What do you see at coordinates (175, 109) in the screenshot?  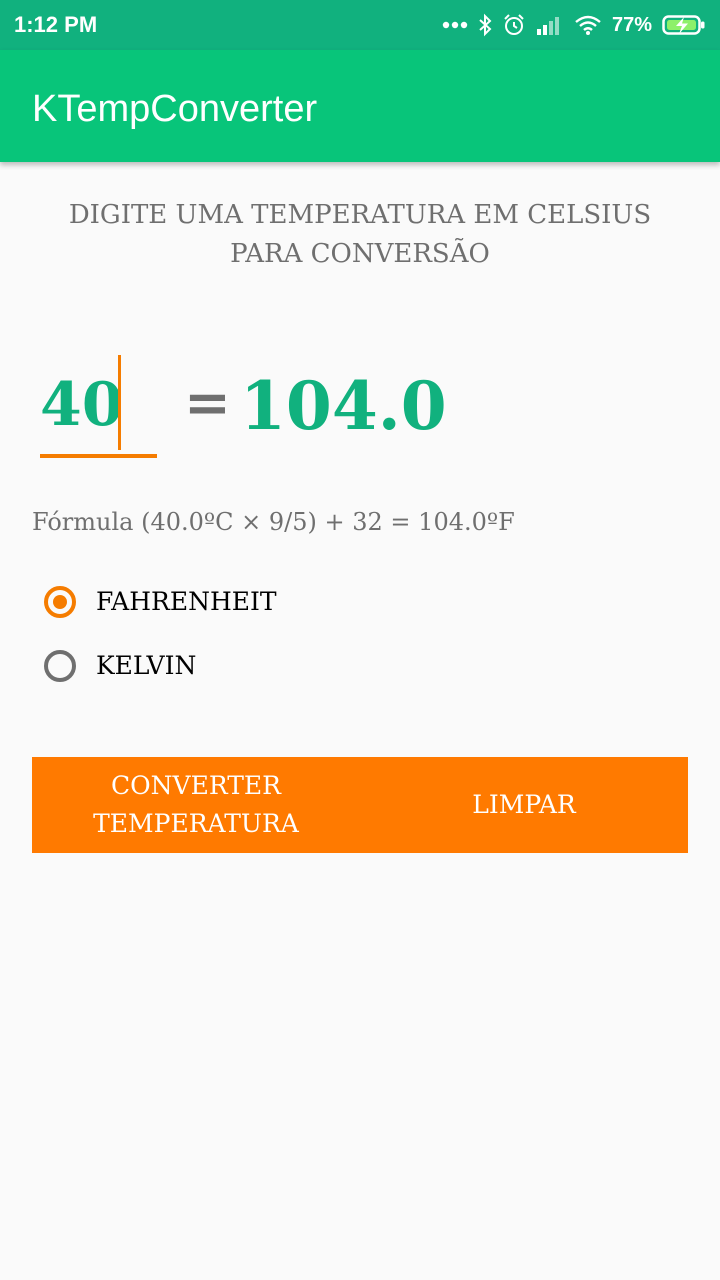 I see `app-title: KTempConverter` at bounding box center [175, 109].